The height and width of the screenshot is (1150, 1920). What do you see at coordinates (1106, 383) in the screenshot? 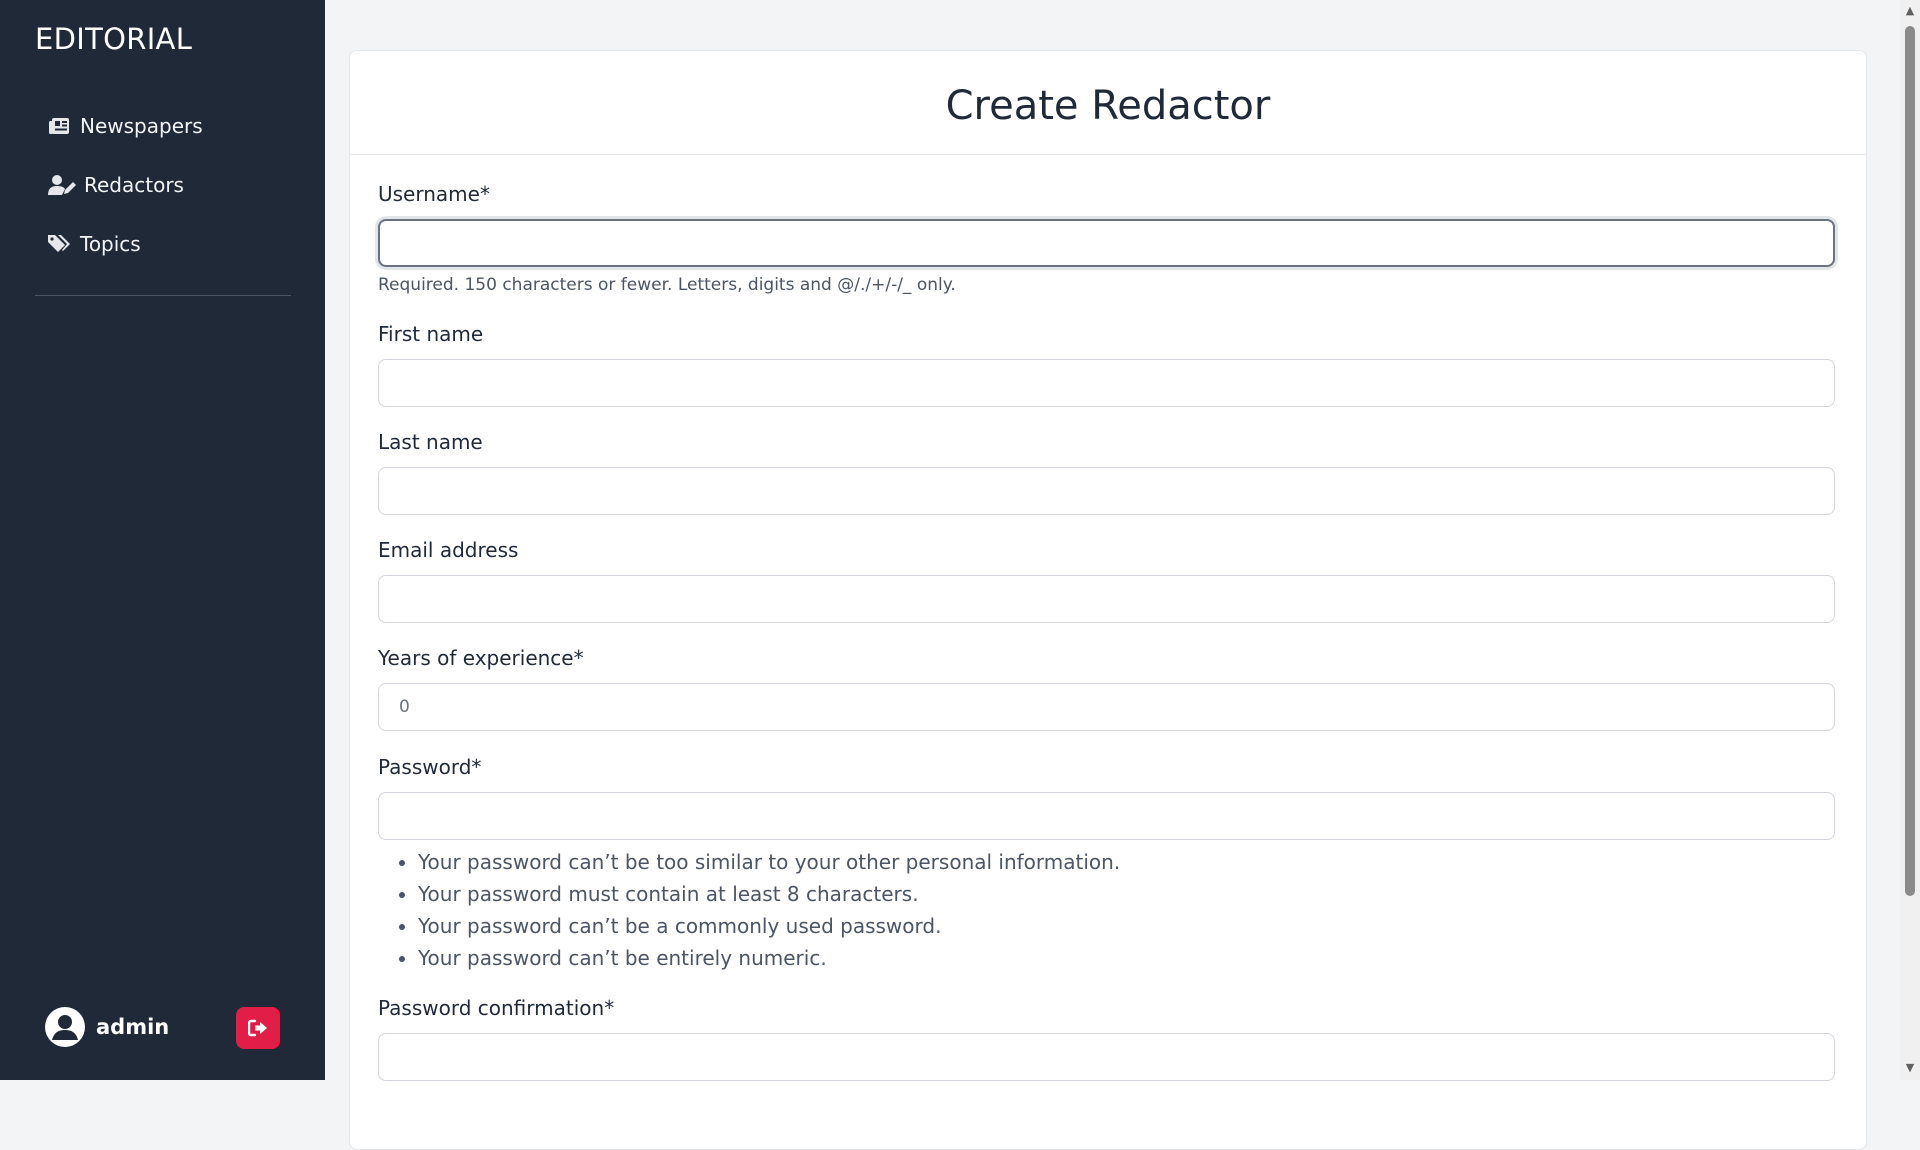
I see `first-name-input` at bounding box center [1106, 383].